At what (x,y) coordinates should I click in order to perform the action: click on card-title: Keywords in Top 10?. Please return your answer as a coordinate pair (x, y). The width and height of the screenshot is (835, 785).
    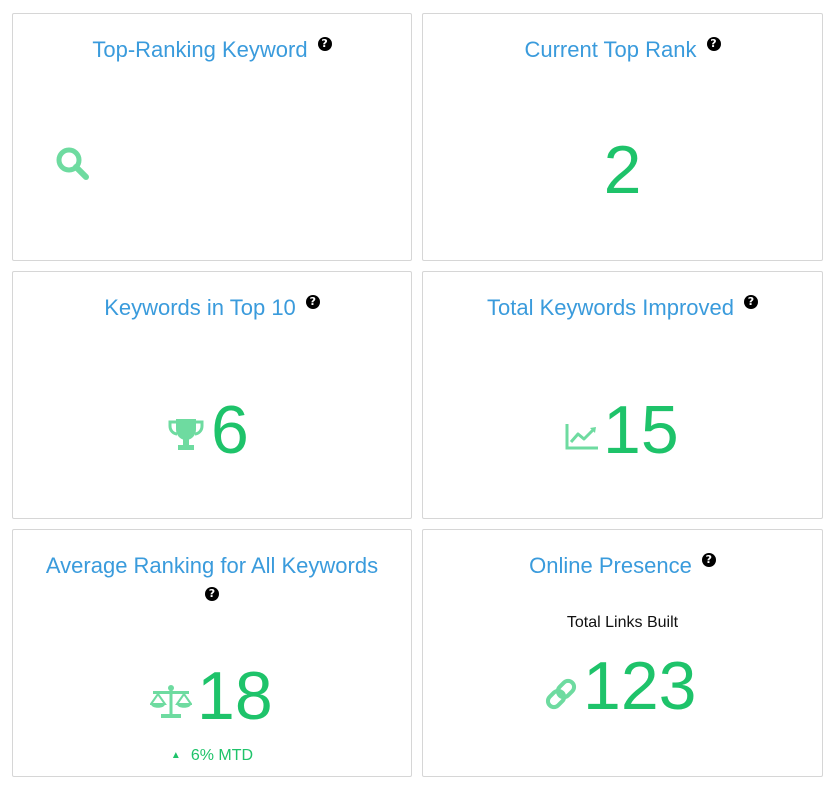
    Looking at the image, I should click on (212, 308).